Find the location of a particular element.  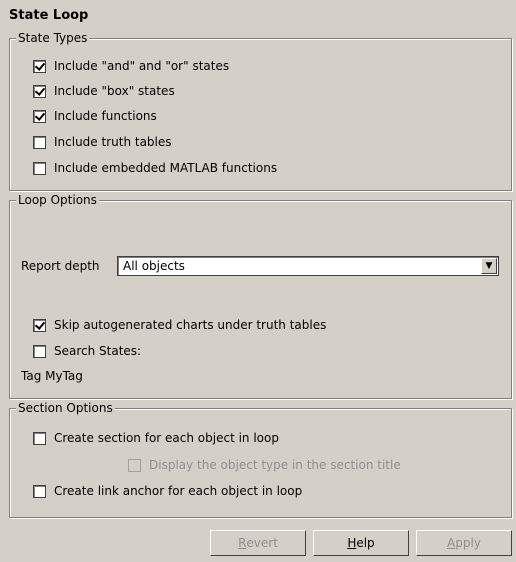

include-box-states-checkbox: Include "box" states is located at coordinates (104, 91).